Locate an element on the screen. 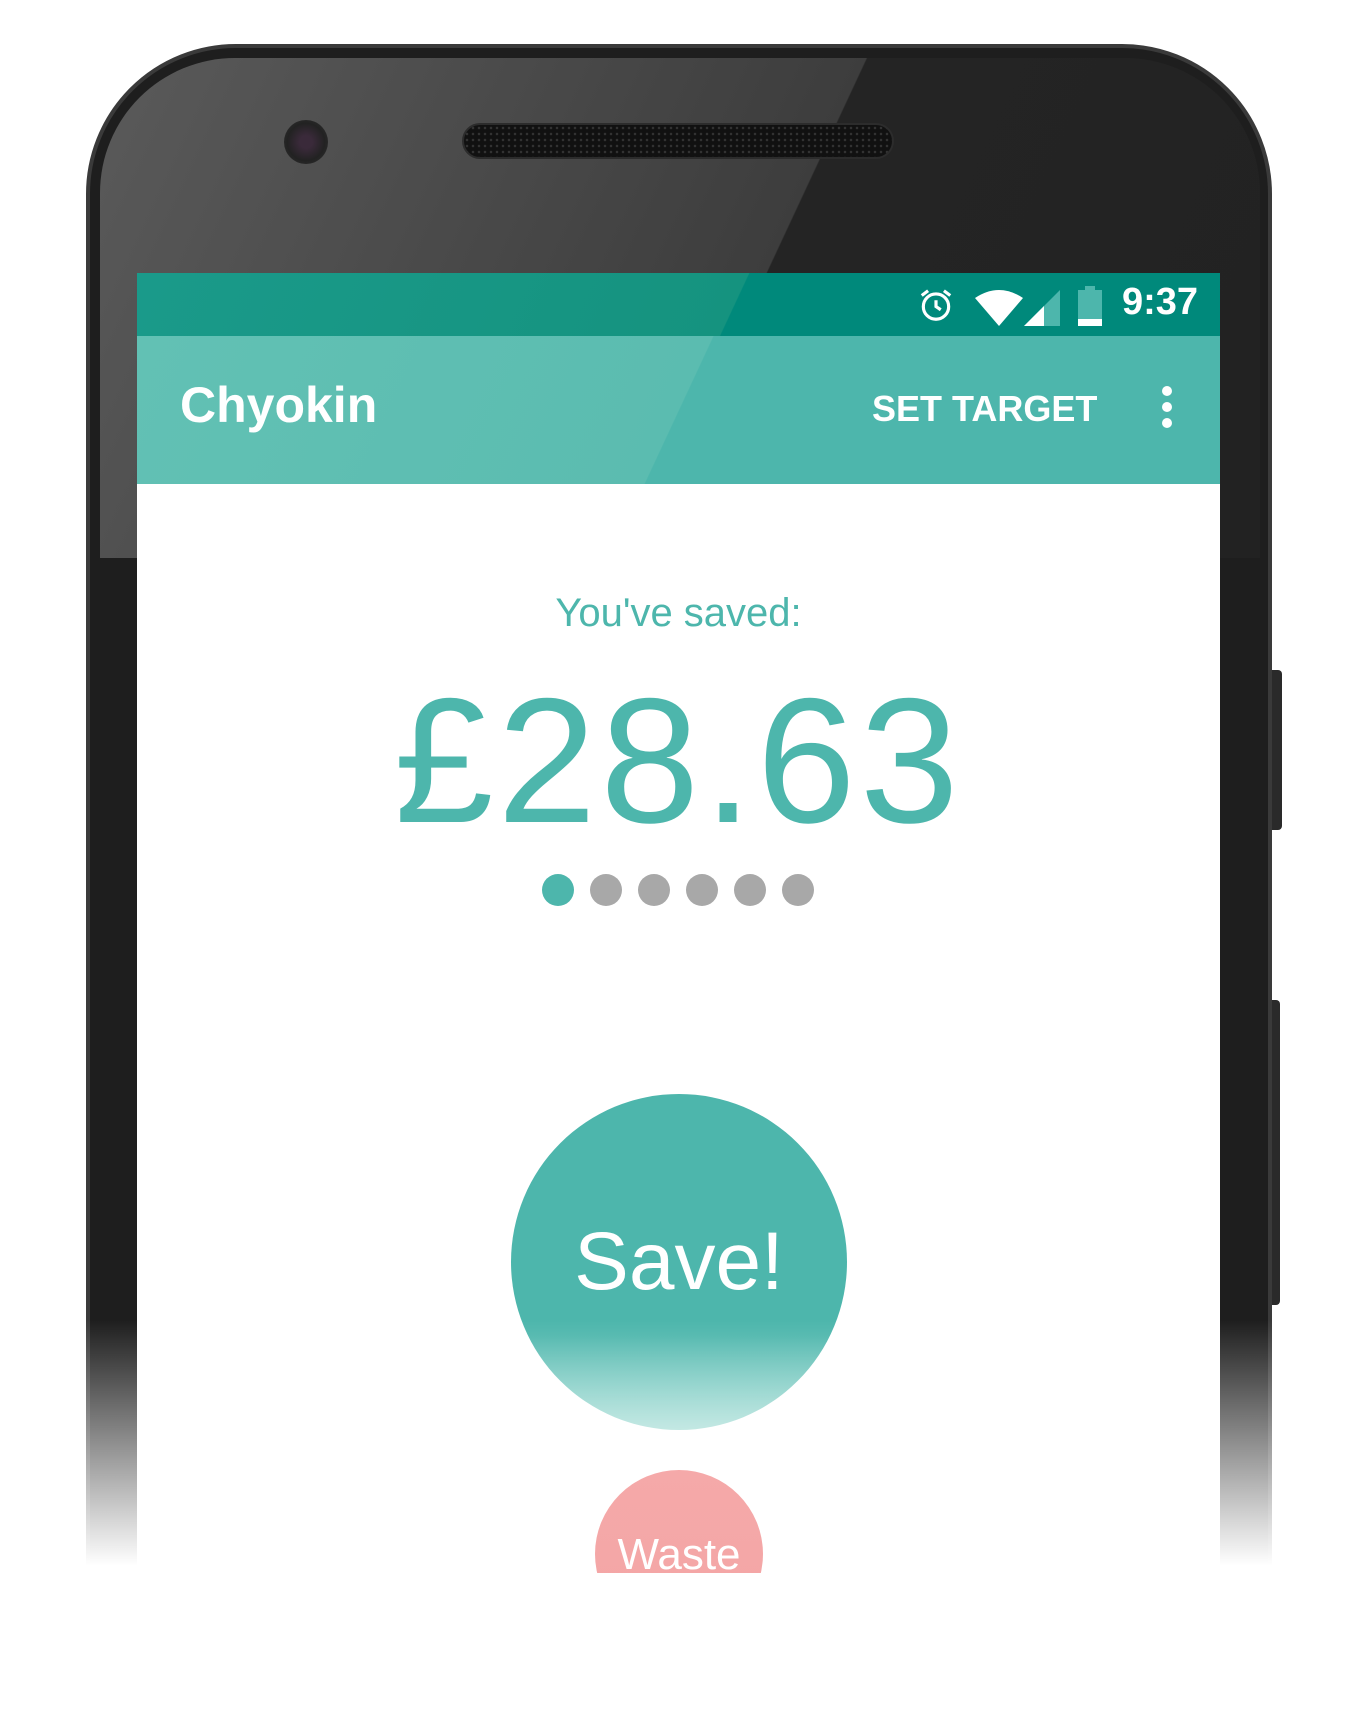 This screenshot has height=1716, width=1360. waste-label: Waste is located at coordinates (679, 1551).